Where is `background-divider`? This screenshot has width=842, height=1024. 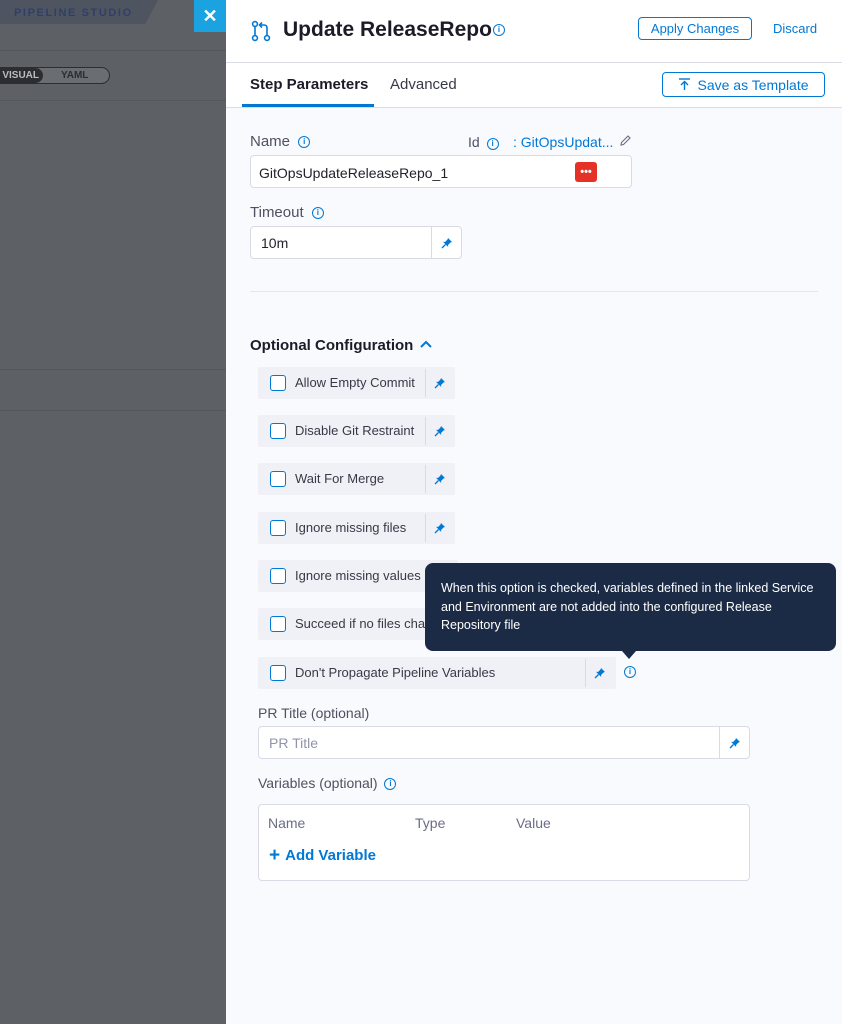
background-divider is located at coordinates (113, 100).